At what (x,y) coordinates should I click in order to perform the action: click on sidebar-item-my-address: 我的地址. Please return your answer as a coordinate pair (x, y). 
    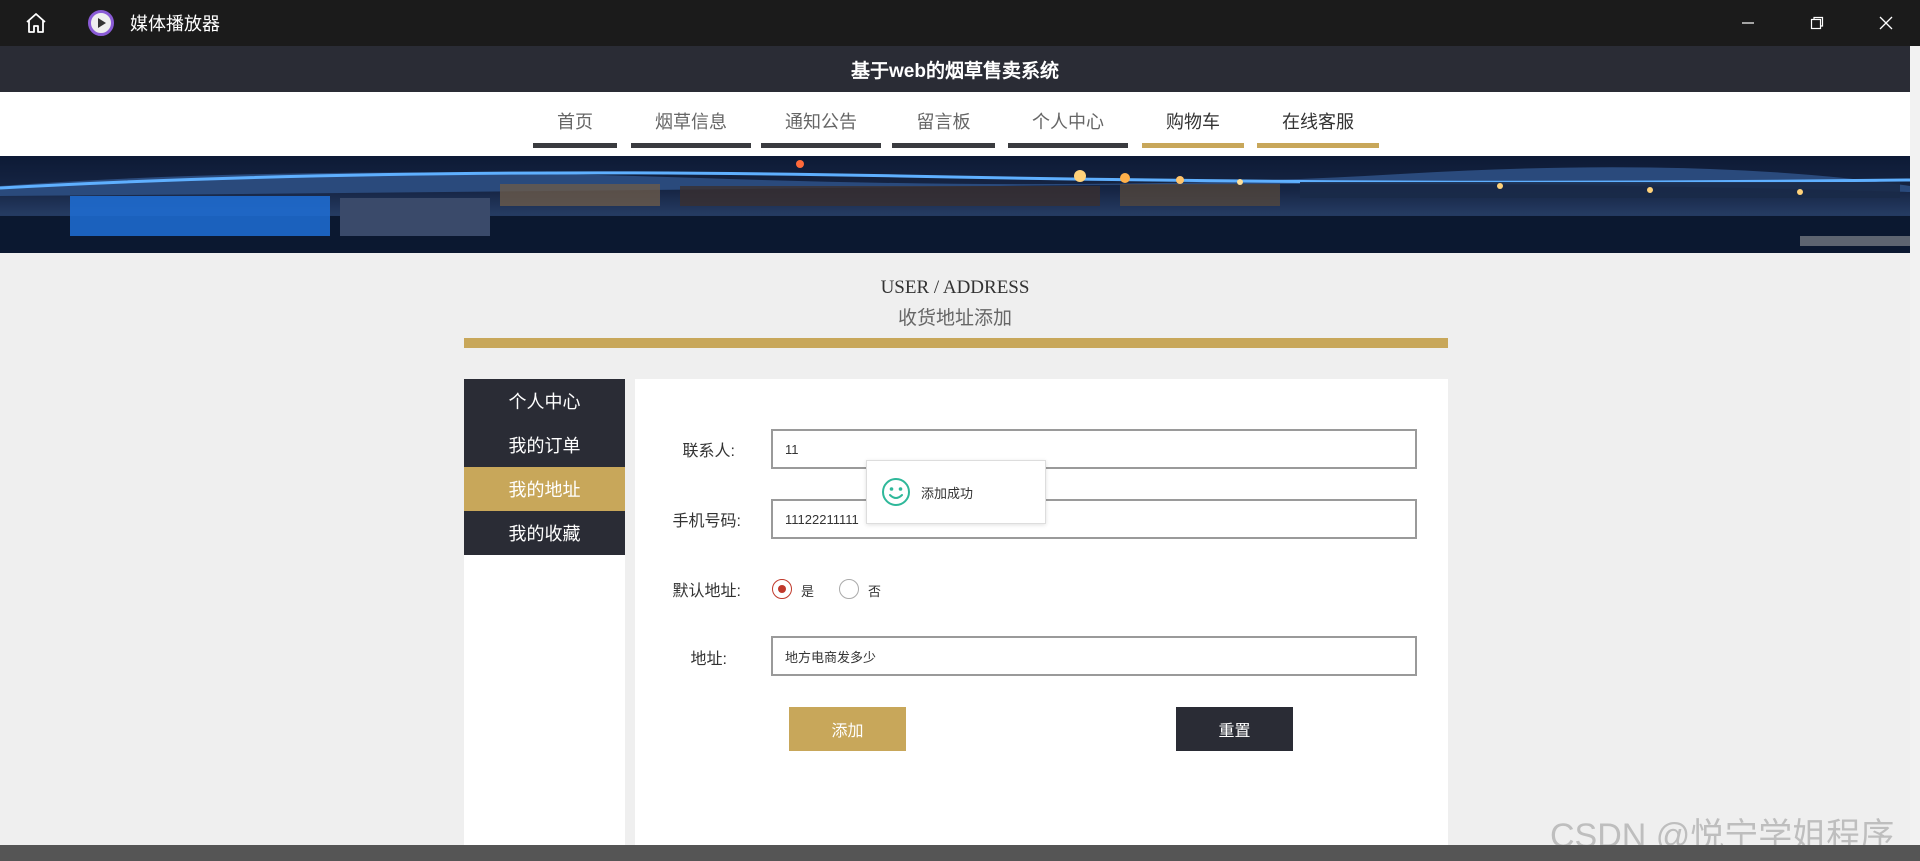
    Looking at the image, I should click on (544, 489).